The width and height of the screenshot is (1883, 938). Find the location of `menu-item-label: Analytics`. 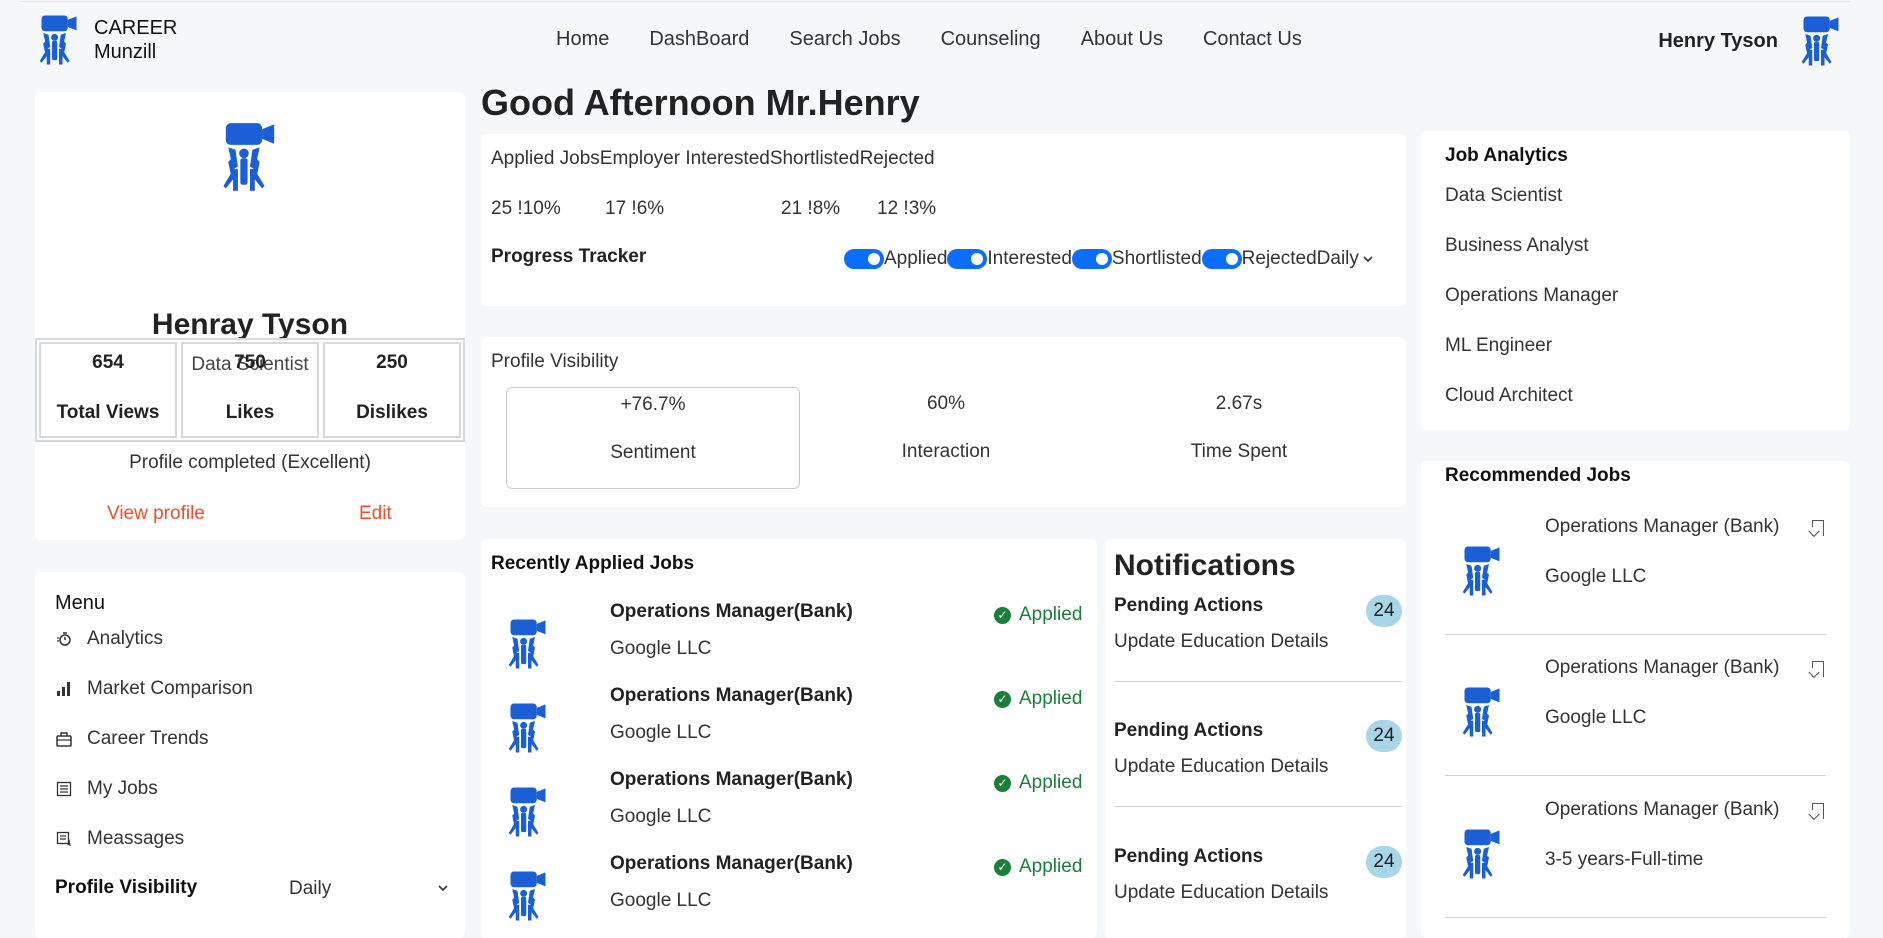

menu-item-label: Analytics is located at coordinates (125, 638).